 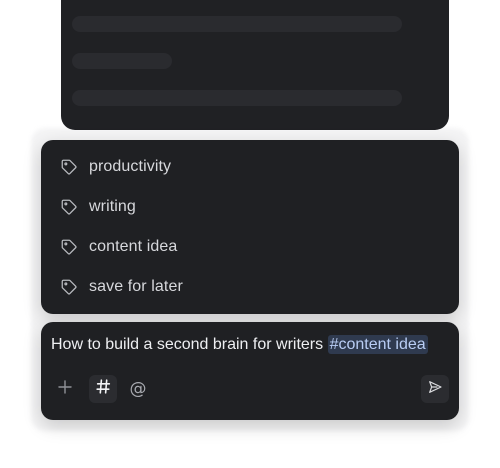 I want to click on plus-icon, so click(x=65, y=389).